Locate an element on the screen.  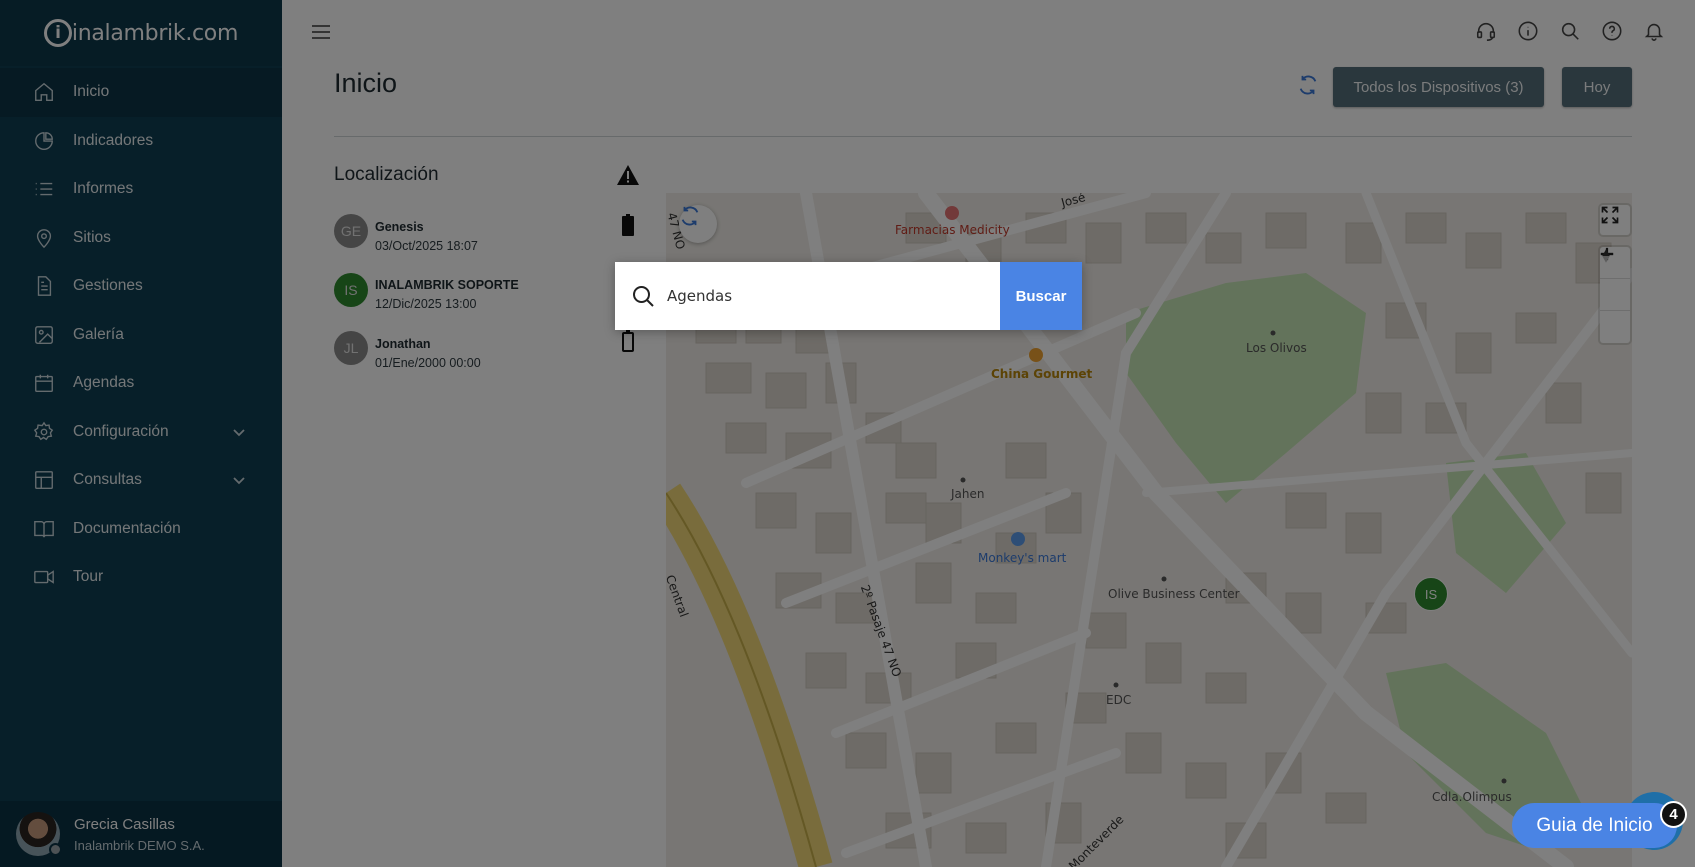
sidebar-item-label: Inicio is located at coordinates (91, 92).